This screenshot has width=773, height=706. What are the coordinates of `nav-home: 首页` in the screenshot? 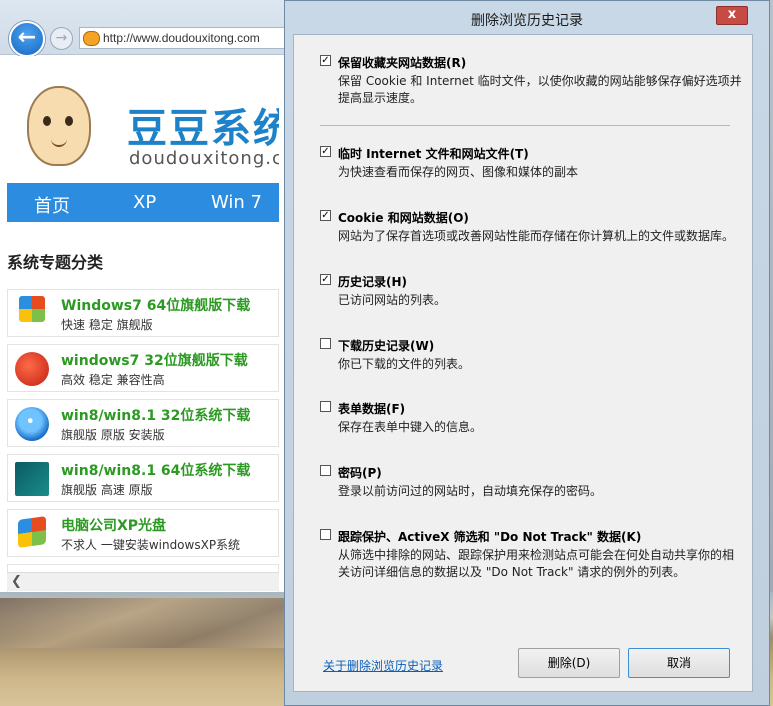 It's located at (52, 205).